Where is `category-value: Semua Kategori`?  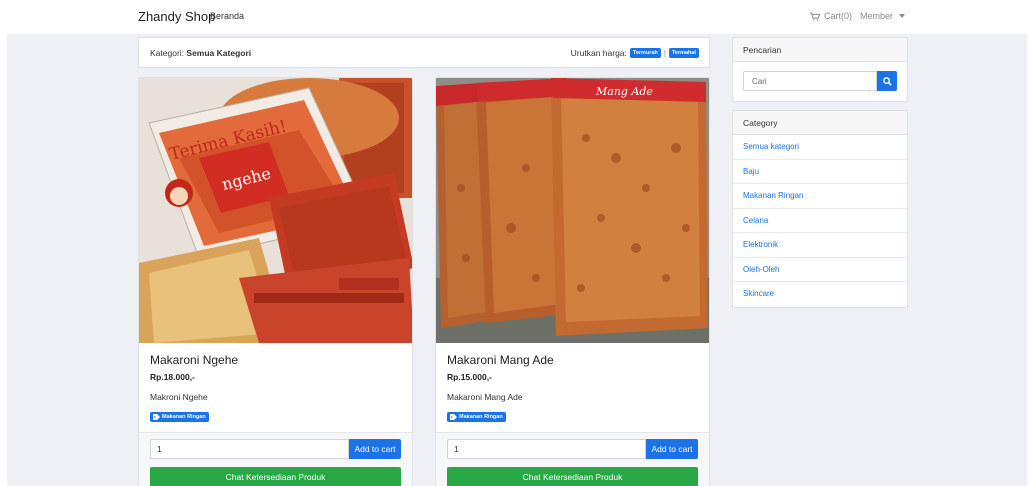 category-value: Semua Kategori is located at coordinates (219, 53).